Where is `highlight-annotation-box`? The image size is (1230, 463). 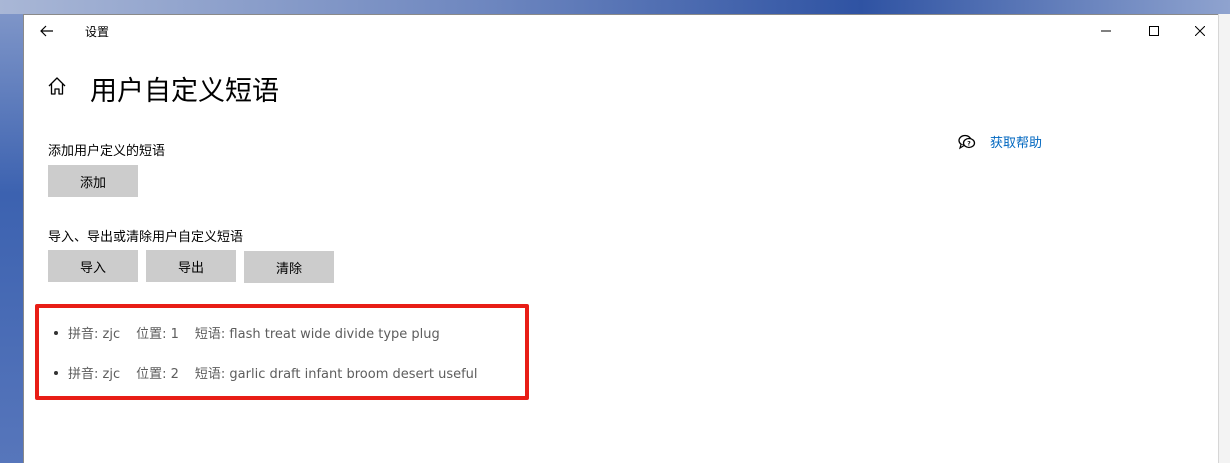
highlight-annotation-box is located at coordinates (282, 352).